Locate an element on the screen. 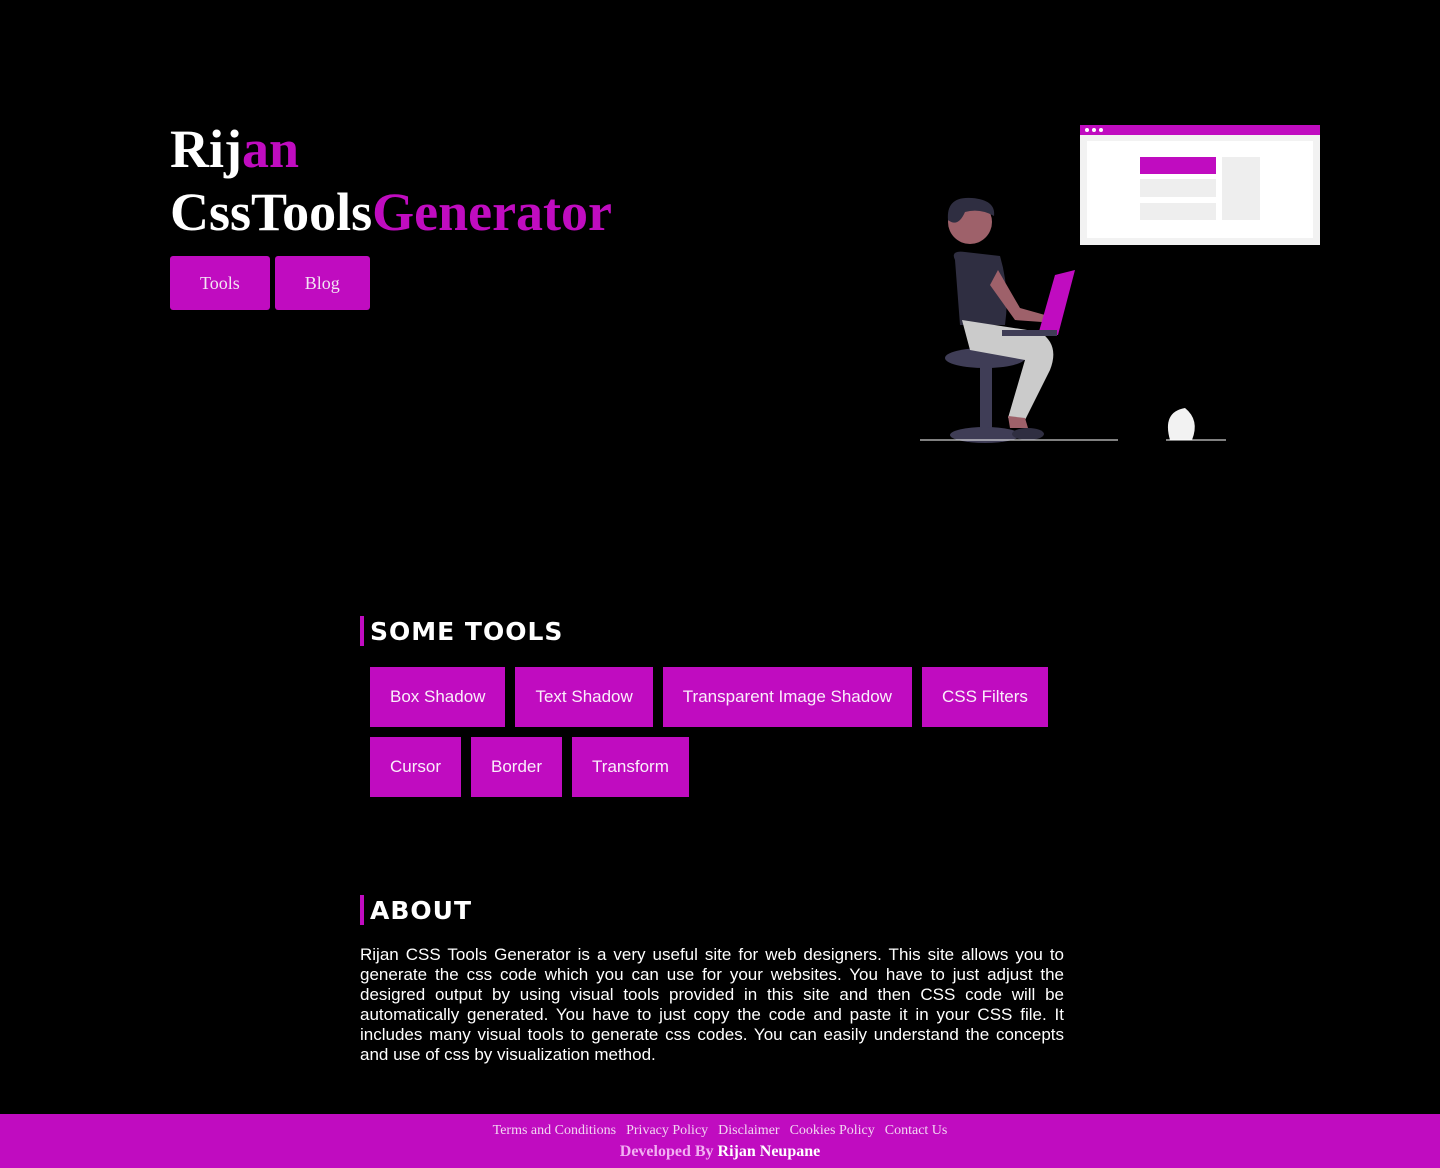 Image resolution: width=1440 pixels, height=1168 pixels. credit-prefix: Developed By is located at coordinates (666, 1151).